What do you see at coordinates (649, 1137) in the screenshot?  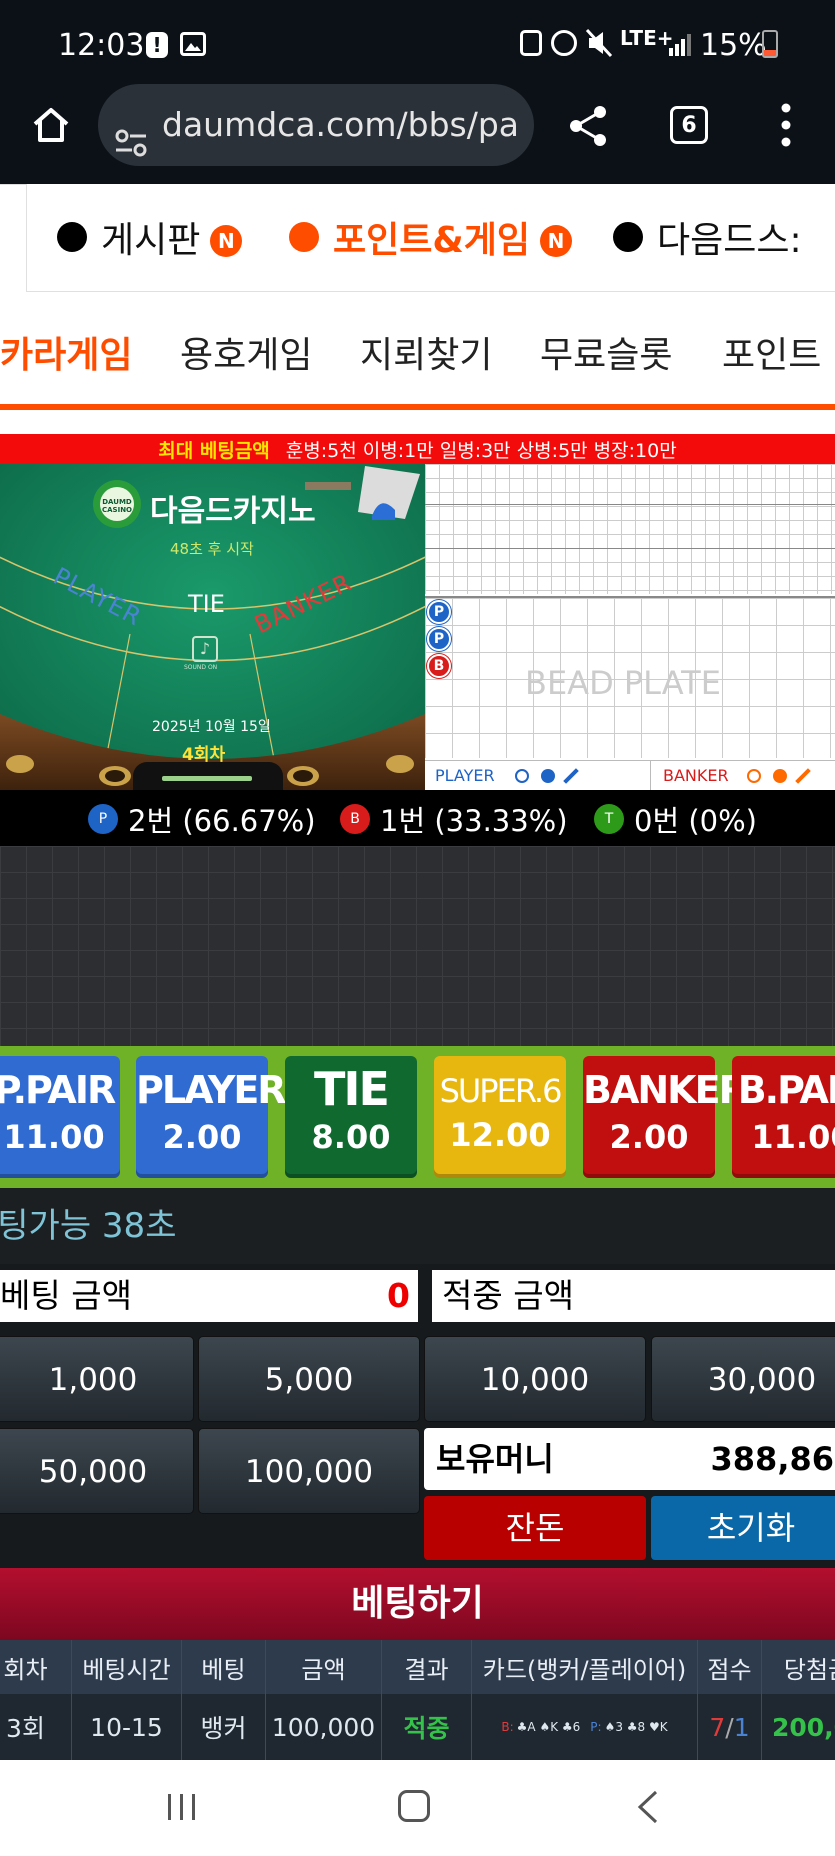 I see `bet-odds: 2.00` at bounding box center [649, 1137].